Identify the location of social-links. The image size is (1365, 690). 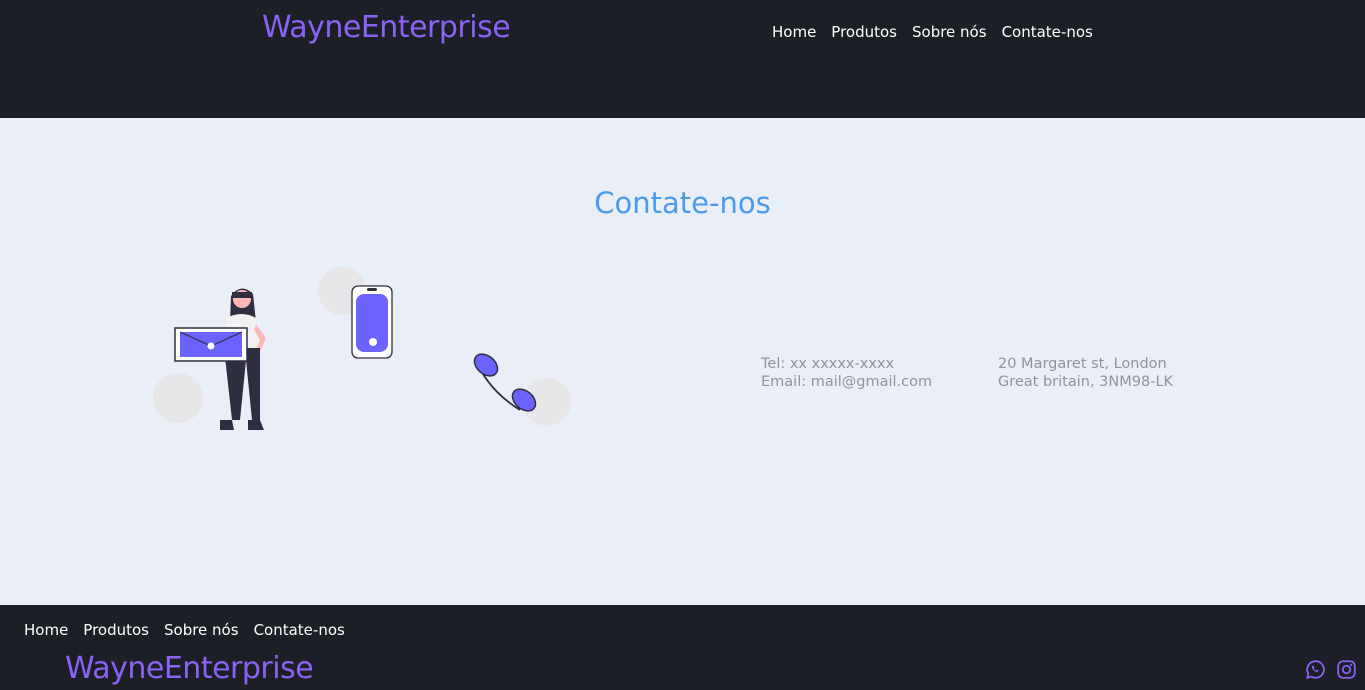
(1331, 669).